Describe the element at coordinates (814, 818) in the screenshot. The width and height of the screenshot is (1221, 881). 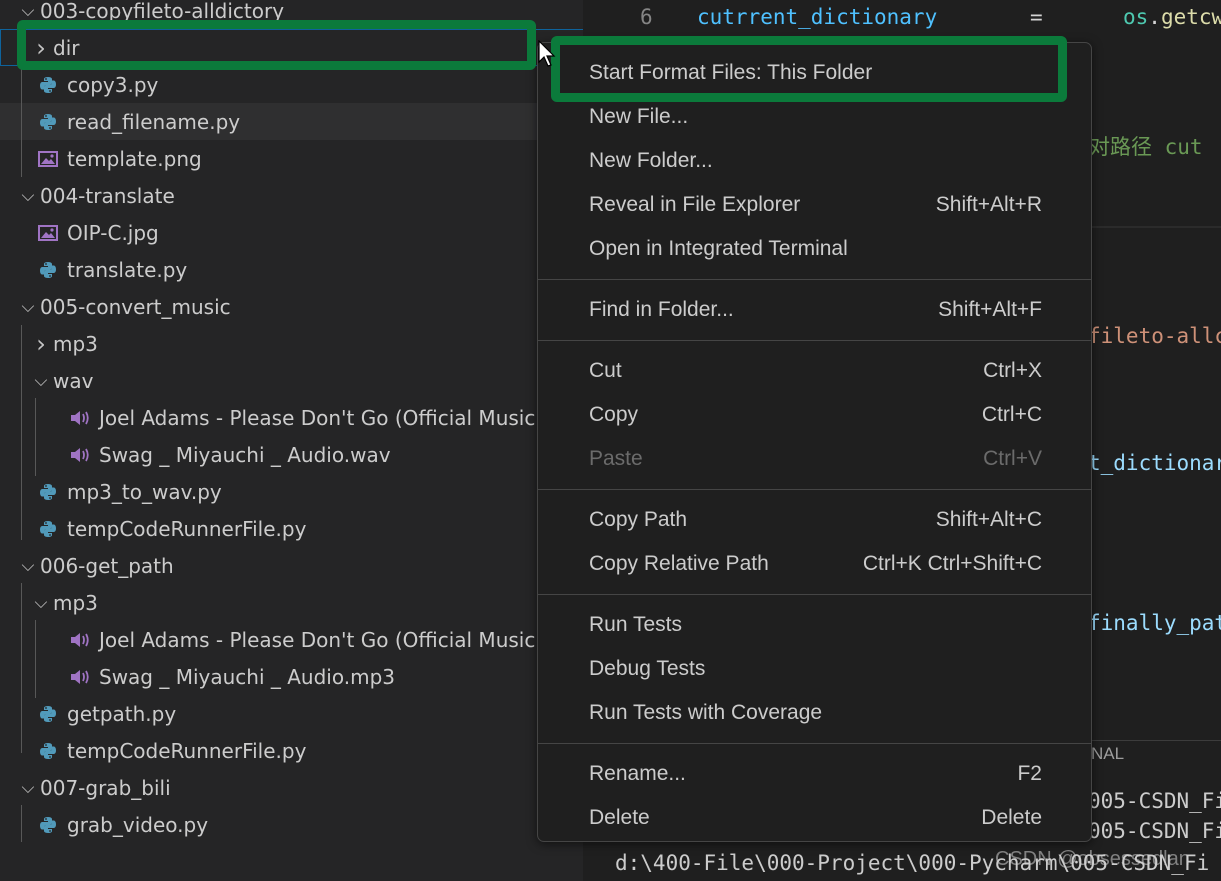
I see `menu-item: Delete Delete` at that location.